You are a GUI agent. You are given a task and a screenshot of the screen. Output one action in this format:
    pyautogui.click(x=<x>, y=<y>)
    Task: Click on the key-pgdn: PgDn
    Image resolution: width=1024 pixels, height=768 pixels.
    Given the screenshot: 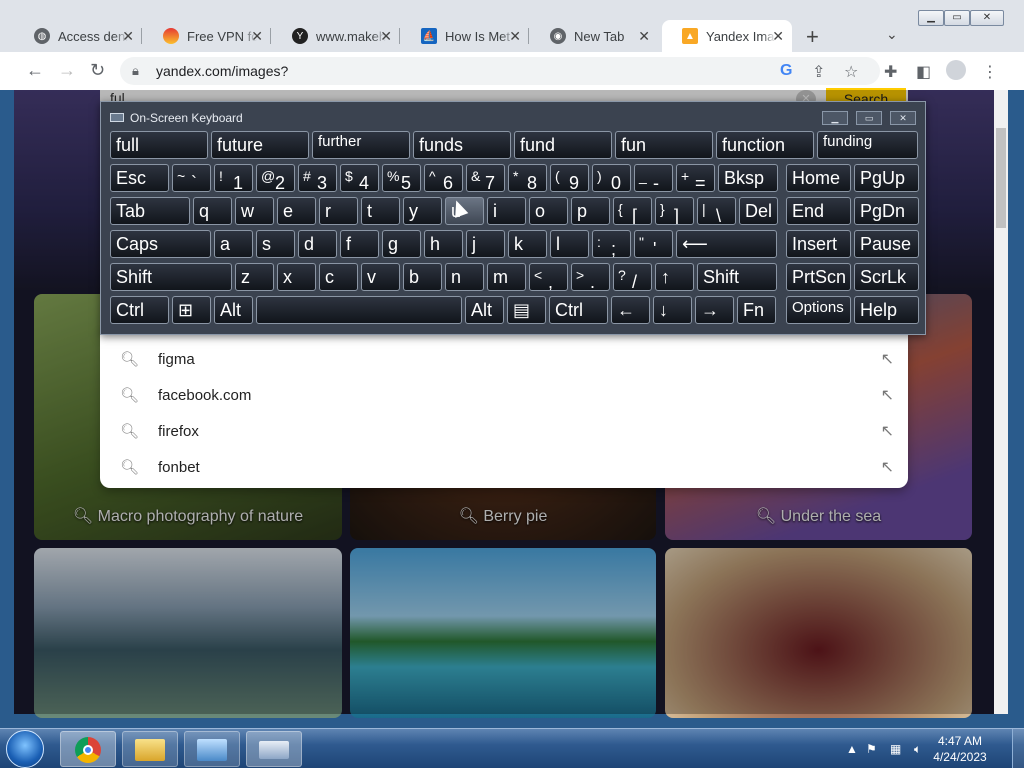 What is the action you would take?
    pyautogui.click(x=886, y=211)
    